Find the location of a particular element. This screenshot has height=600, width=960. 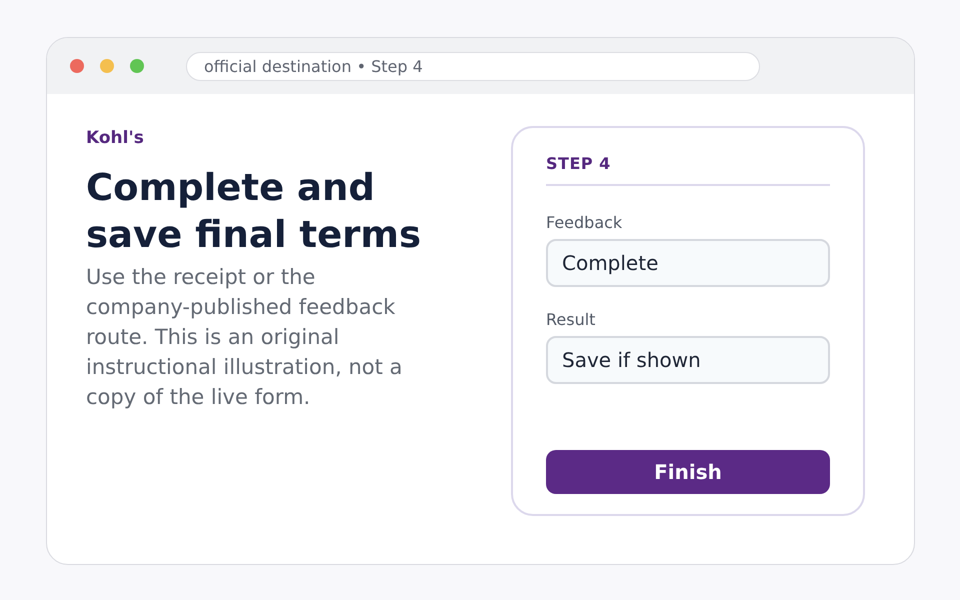

input-field: Complete is located at coordinates (688, 263).